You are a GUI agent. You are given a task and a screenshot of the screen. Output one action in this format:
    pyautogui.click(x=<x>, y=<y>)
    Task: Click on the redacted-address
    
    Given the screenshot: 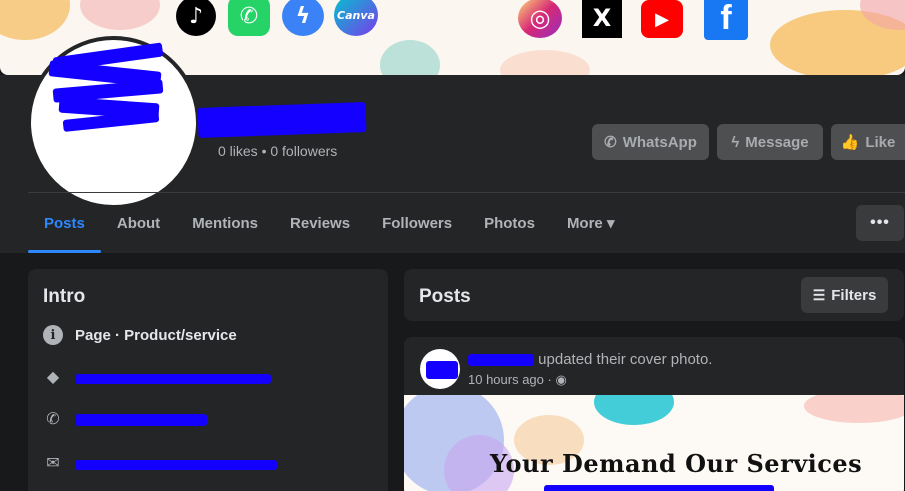 What is the action you would take?
    pyautogui.click(x=173, y=379)
    